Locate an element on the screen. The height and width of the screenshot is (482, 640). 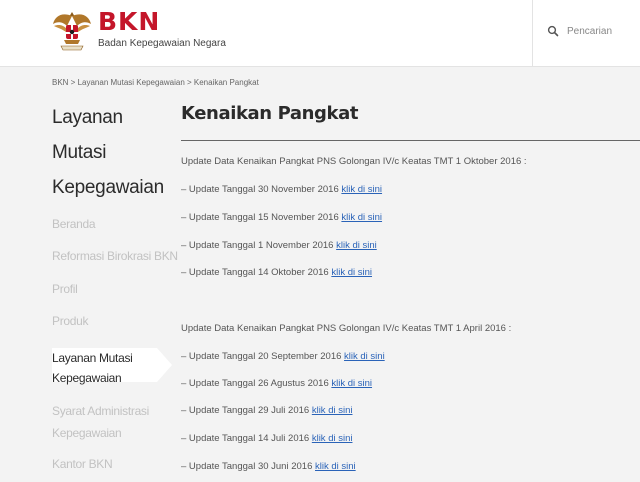
sidebar-item-profil: Profil is located at coordinates (65, 289).